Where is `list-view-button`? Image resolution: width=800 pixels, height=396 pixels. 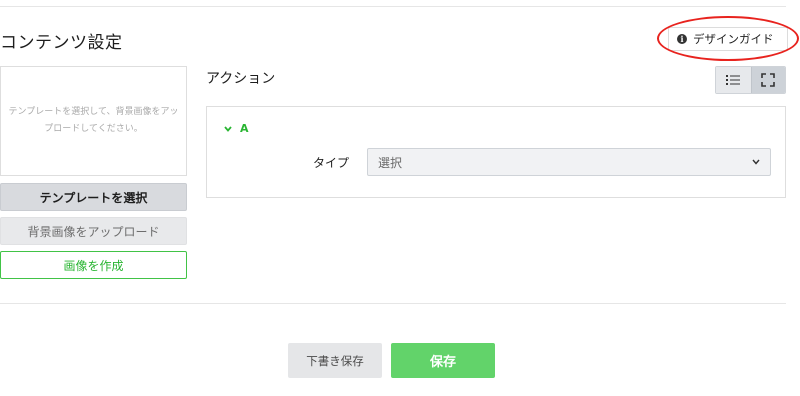 list-view-button is located at coordinates (733, 80).